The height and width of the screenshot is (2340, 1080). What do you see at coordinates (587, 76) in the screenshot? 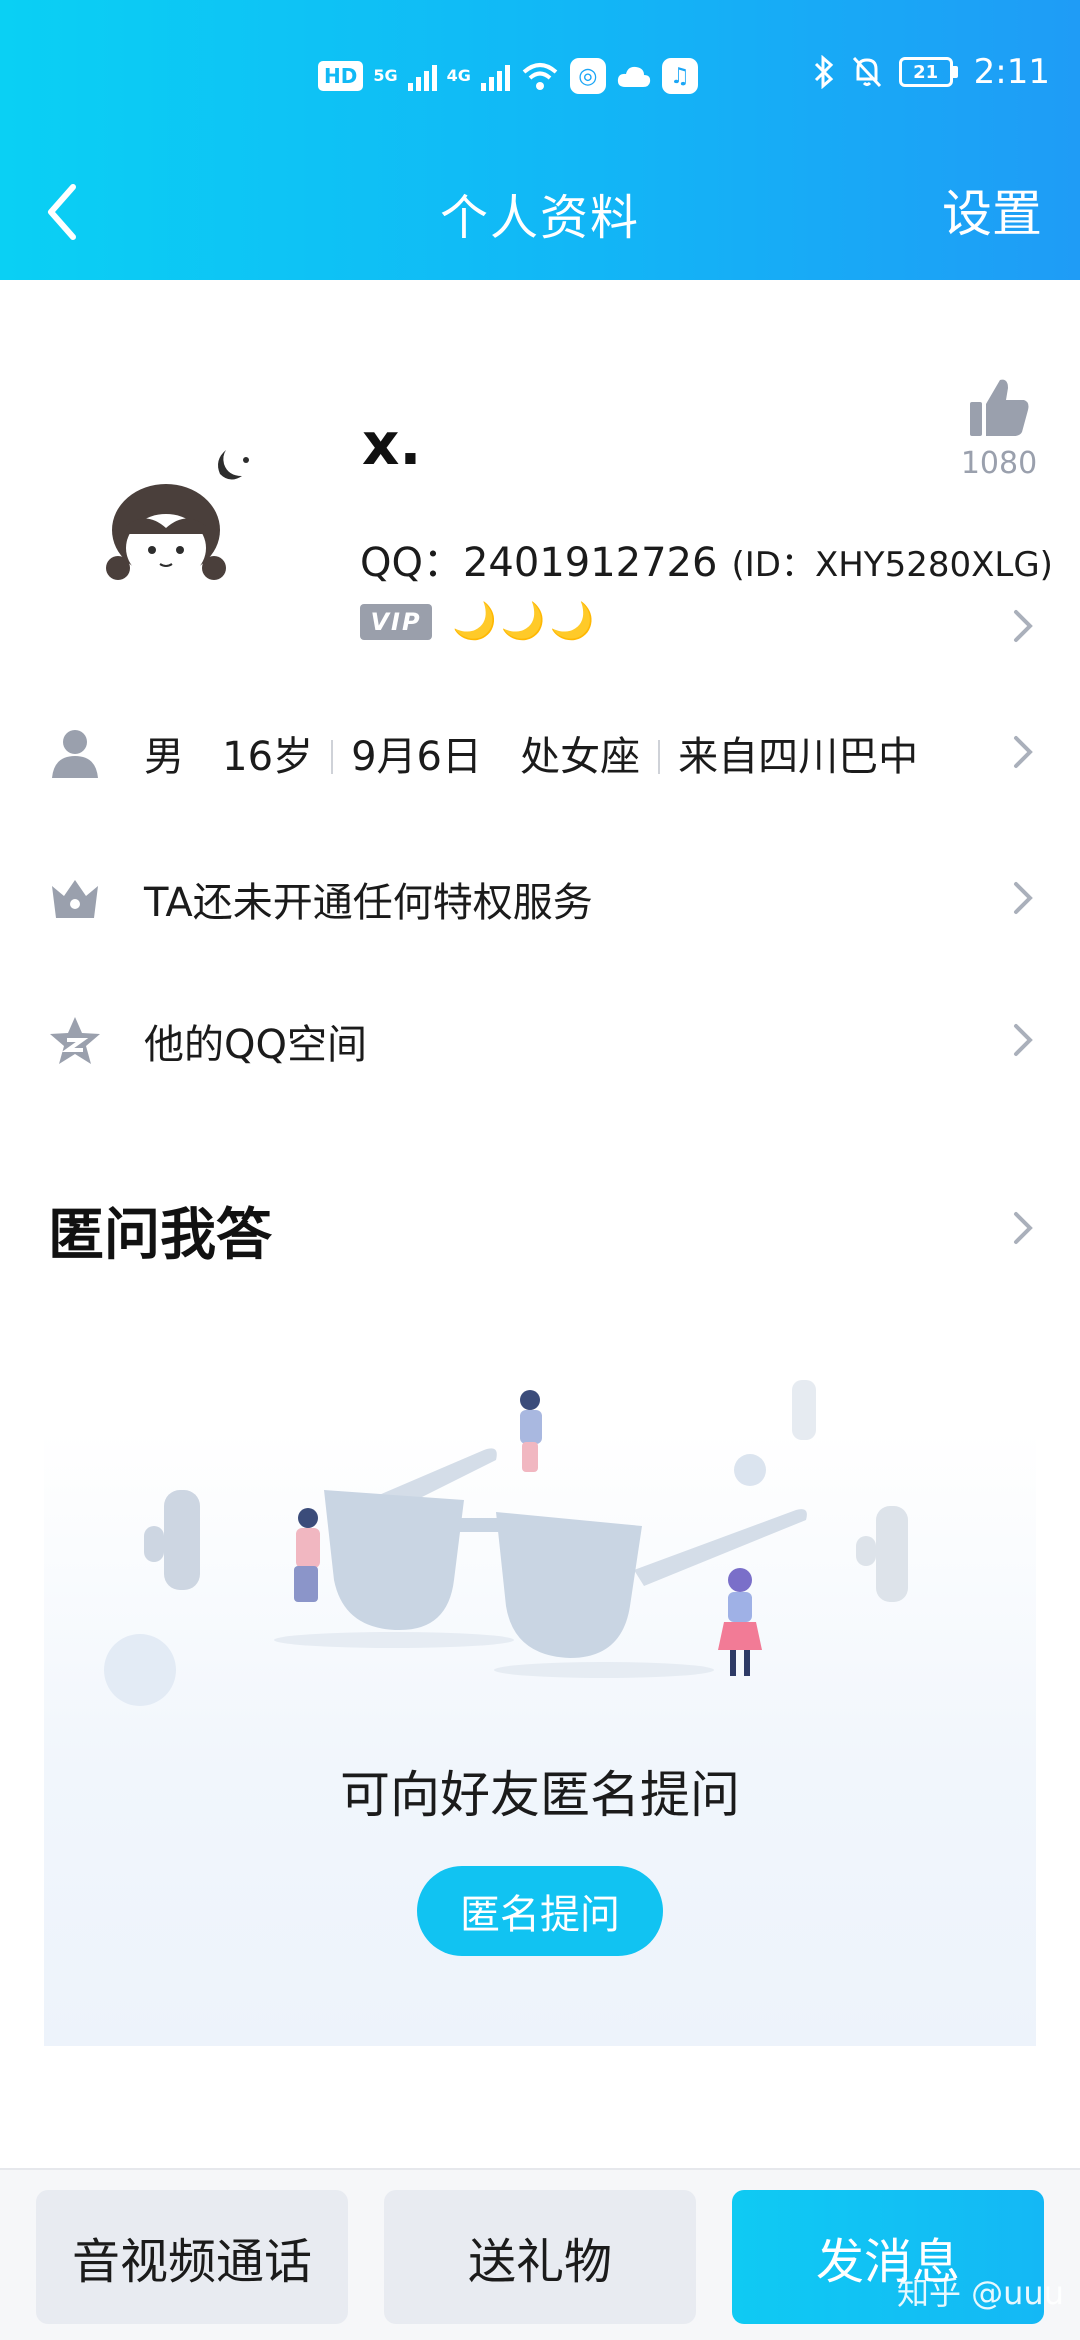
I see `app-notification-icon: ◎` at bounding box center [587, 76].